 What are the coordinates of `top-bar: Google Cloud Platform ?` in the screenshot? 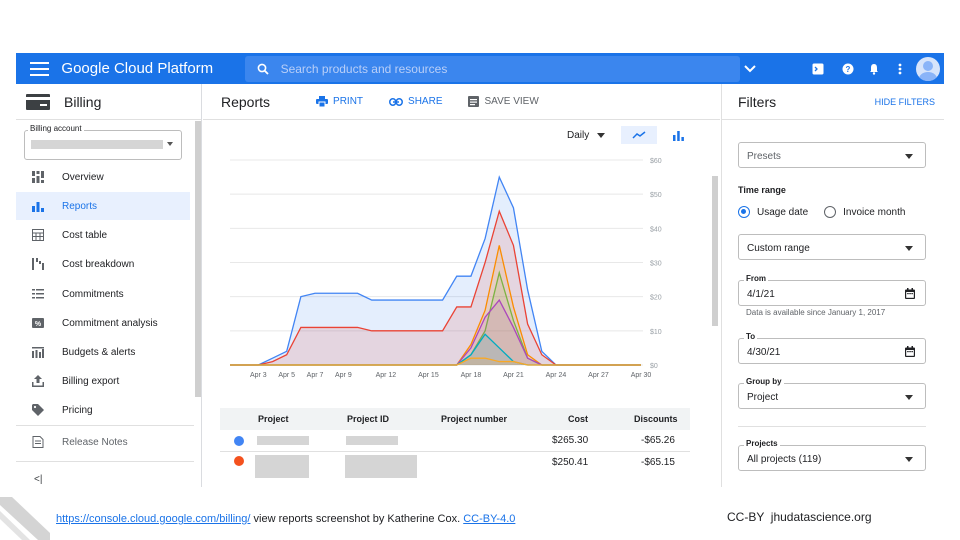 It's located at (480, 68).